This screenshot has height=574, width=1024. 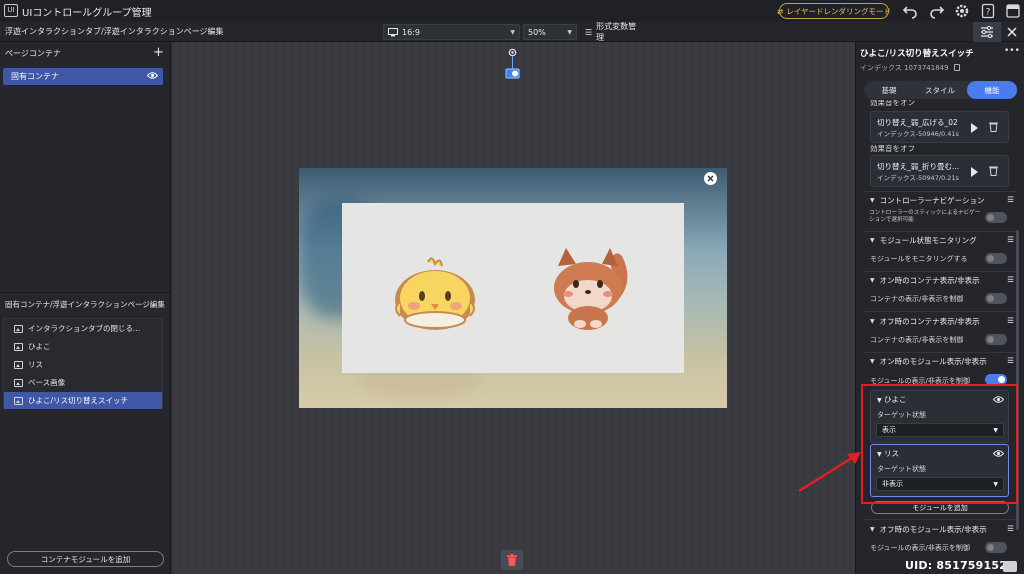 I want to click on section-title: コントローラーナビゲーション, so click(x=932, y=200).